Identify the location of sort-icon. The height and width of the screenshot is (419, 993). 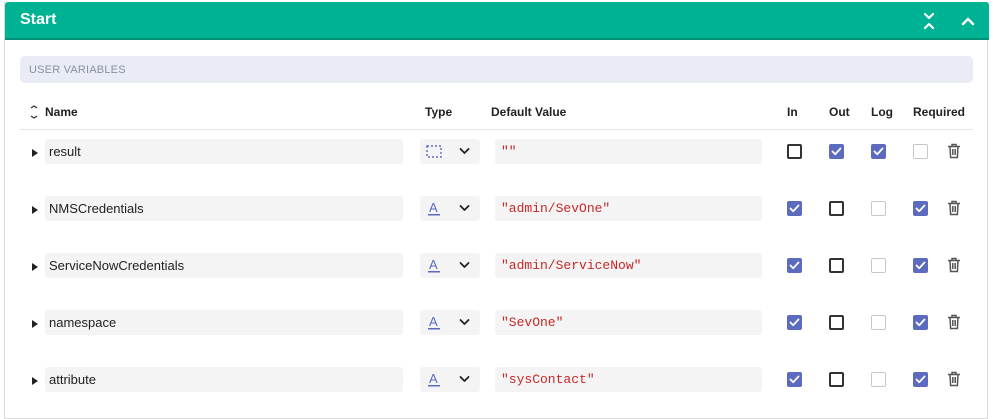
(34, 112).